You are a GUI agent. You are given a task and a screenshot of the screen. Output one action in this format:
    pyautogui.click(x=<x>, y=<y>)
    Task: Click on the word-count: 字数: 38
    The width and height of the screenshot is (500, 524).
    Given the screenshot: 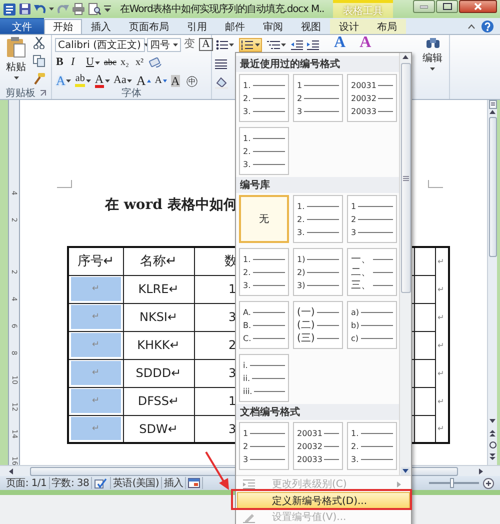 What is the action you would take?
    pyautogui.click(x=71, y=483)
    